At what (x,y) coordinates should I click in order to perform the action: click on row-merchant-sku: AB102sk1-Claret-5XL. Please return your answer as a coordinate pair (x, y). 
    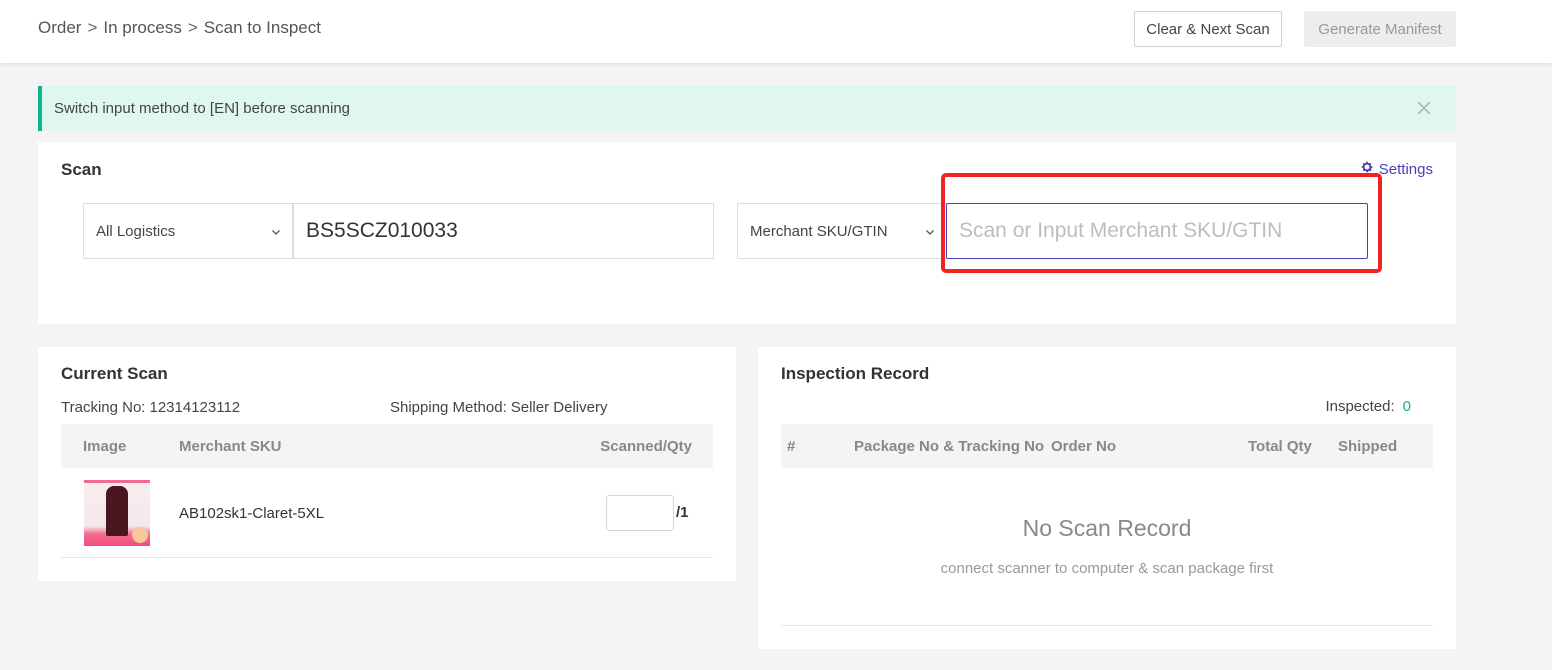
    Looking at the image, I should click on (252, 513).